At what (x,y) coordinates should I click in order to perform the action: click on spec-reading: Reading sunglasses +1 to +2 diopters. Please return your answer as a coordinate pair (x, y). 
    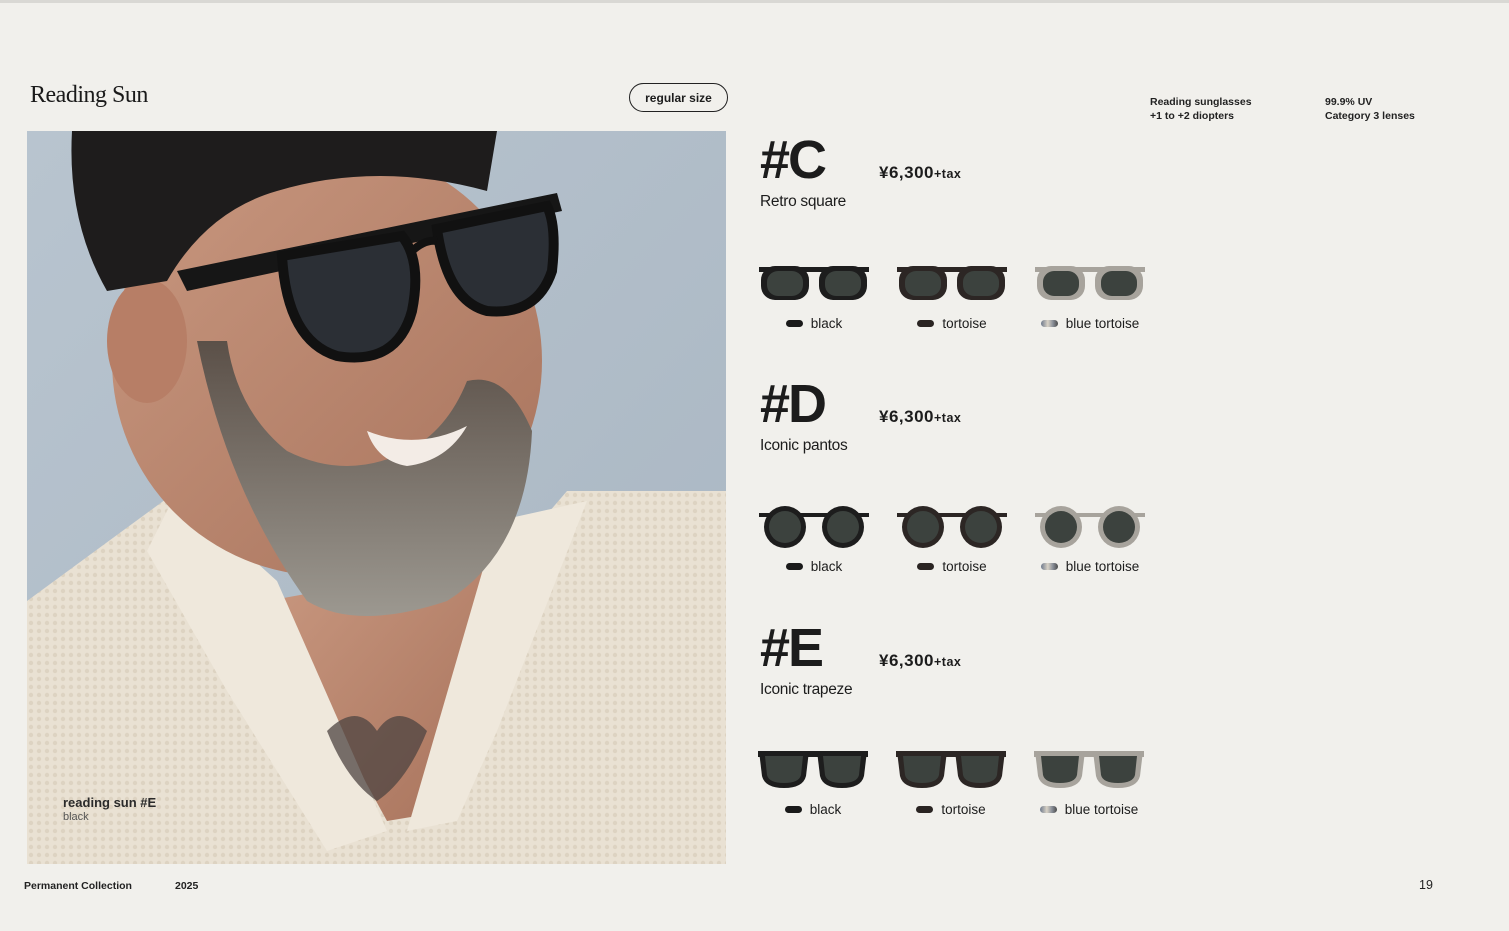
    Looking at the image, I should click on (1201, 109).